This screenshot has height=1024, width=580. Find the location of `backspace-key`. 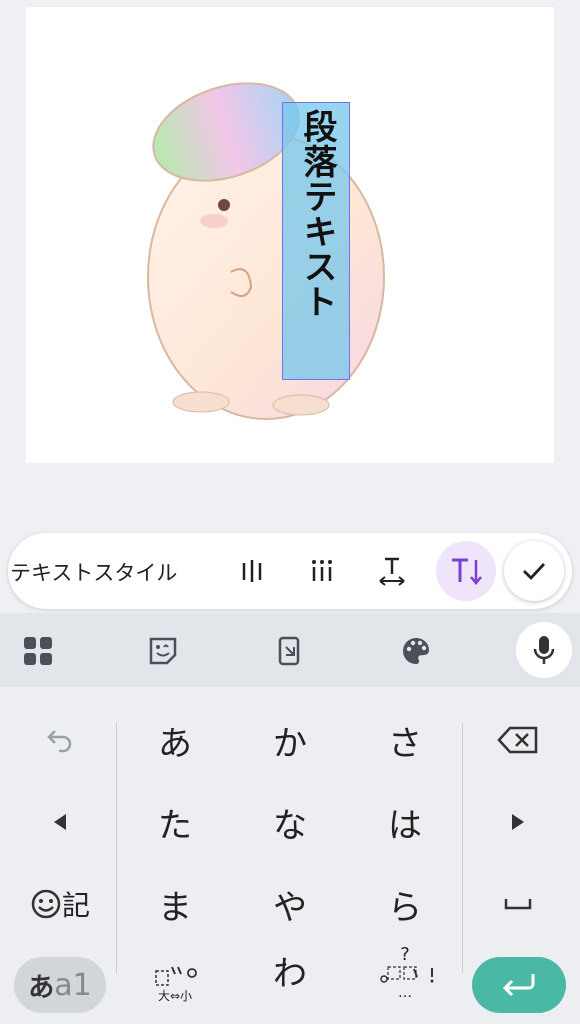

backspace-key is located at coordinates (518, 740).